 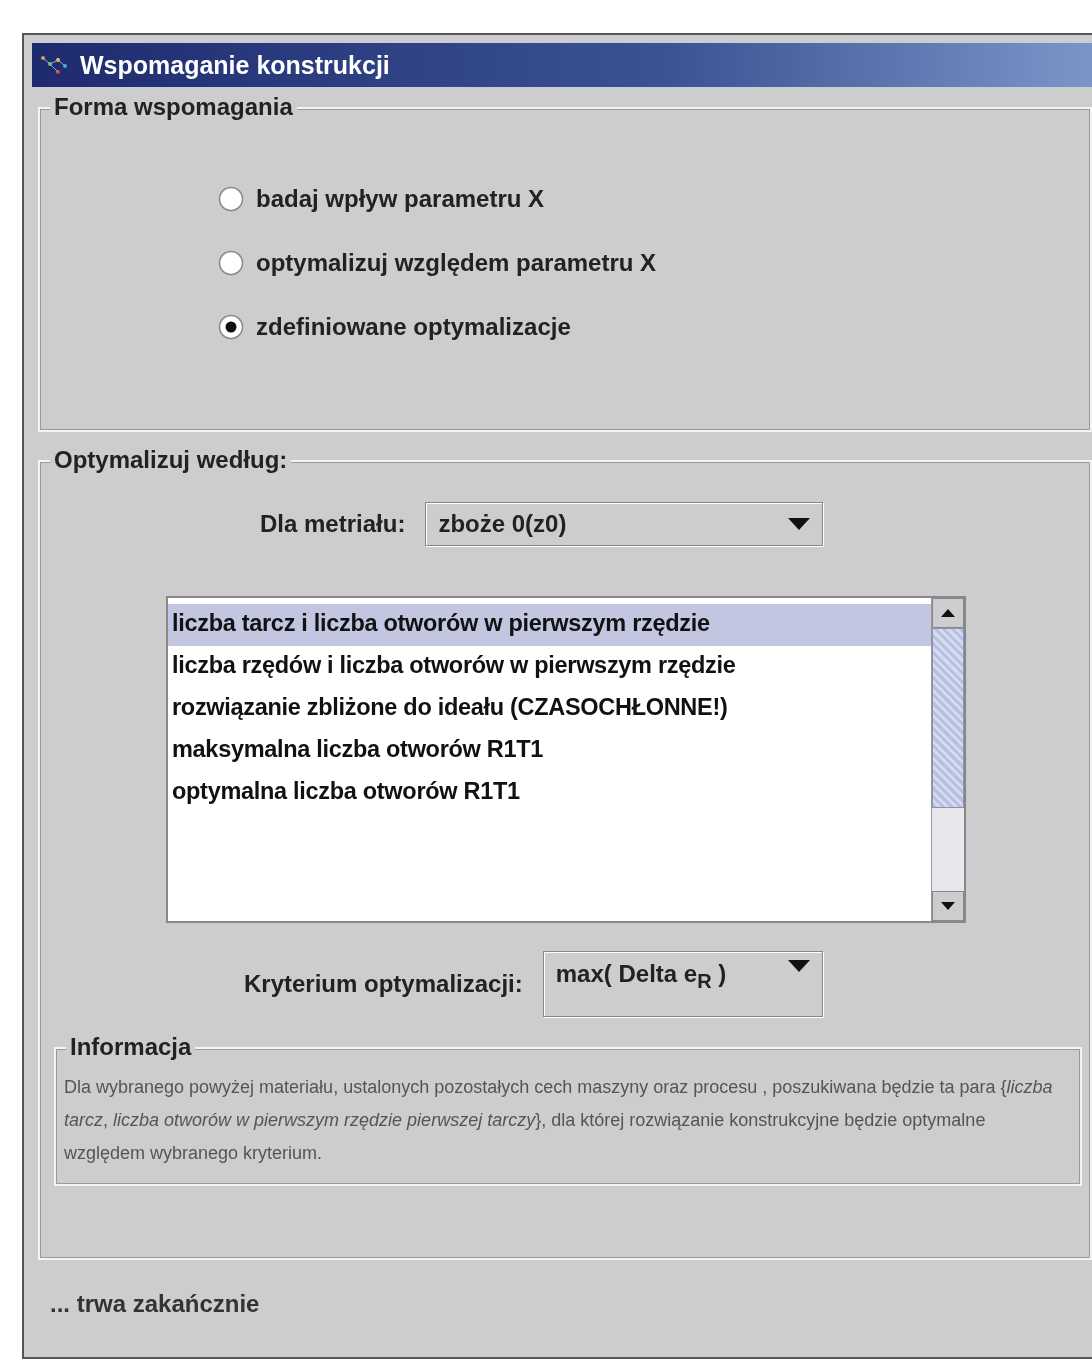 I want to click on window-title: Wspomaganie konstrukcji, so click(x=235, y=65).